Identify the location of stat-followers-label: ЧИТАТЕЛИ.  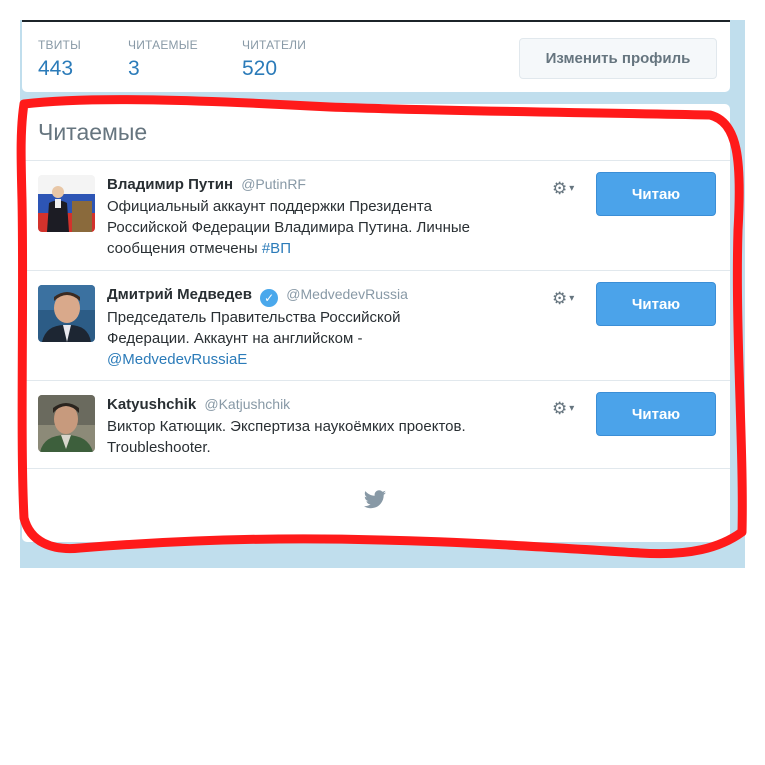
(274, 45).